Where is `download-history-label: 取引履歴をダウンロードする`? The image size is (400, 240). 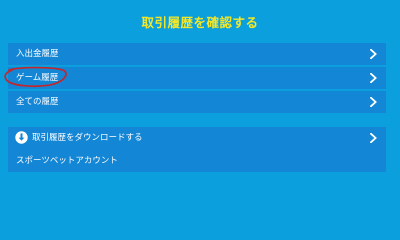
download-history-label: 取引履歴をダウンロードする is located at coordinates (87, 138).